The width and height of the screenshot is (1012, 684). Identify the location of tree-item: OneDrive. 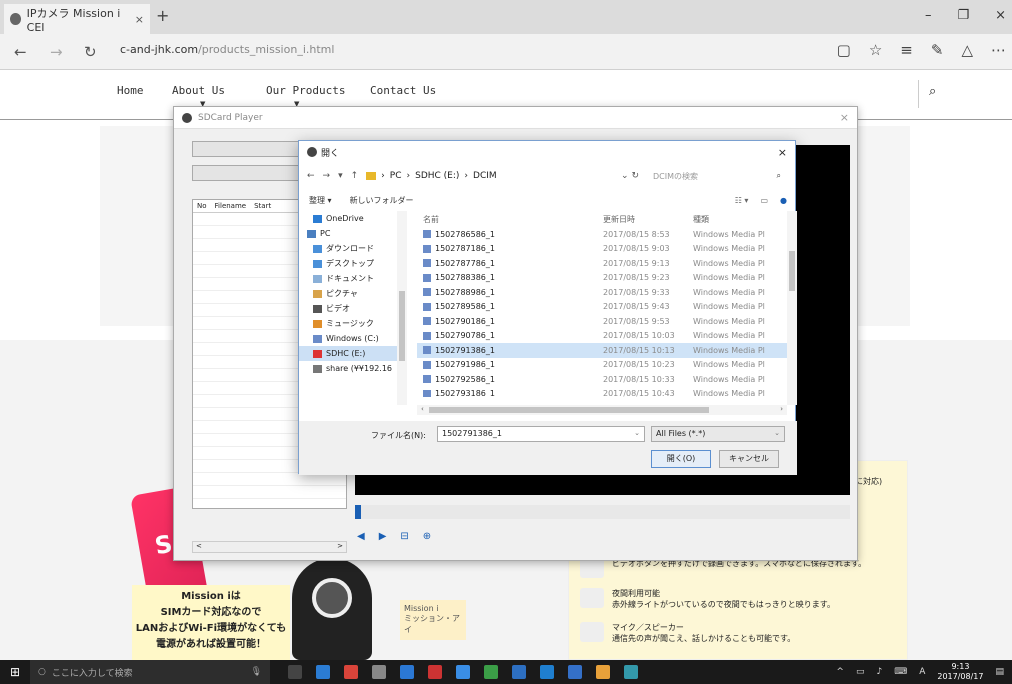
(353, 218).